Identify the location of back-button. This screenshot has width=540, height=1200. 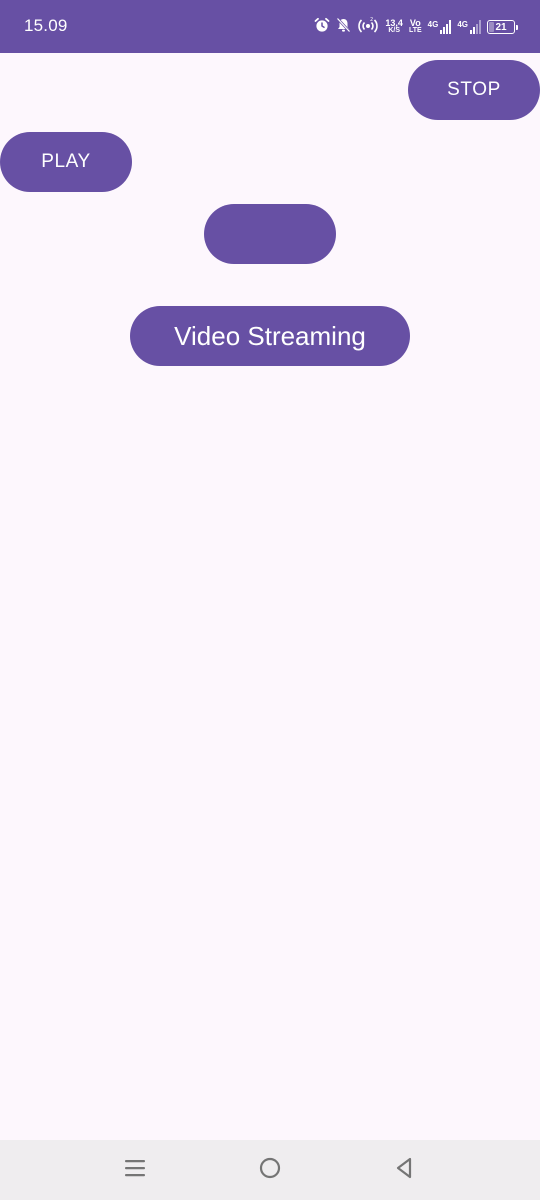
(404, 1170).